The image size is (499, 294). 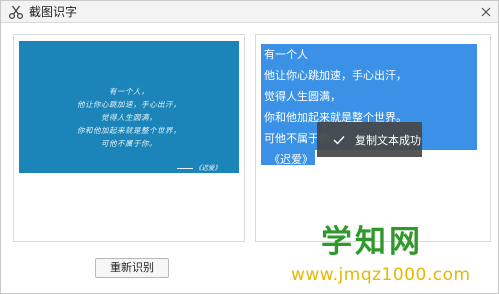 I want to click on close-button, so click(x=486, y=12).